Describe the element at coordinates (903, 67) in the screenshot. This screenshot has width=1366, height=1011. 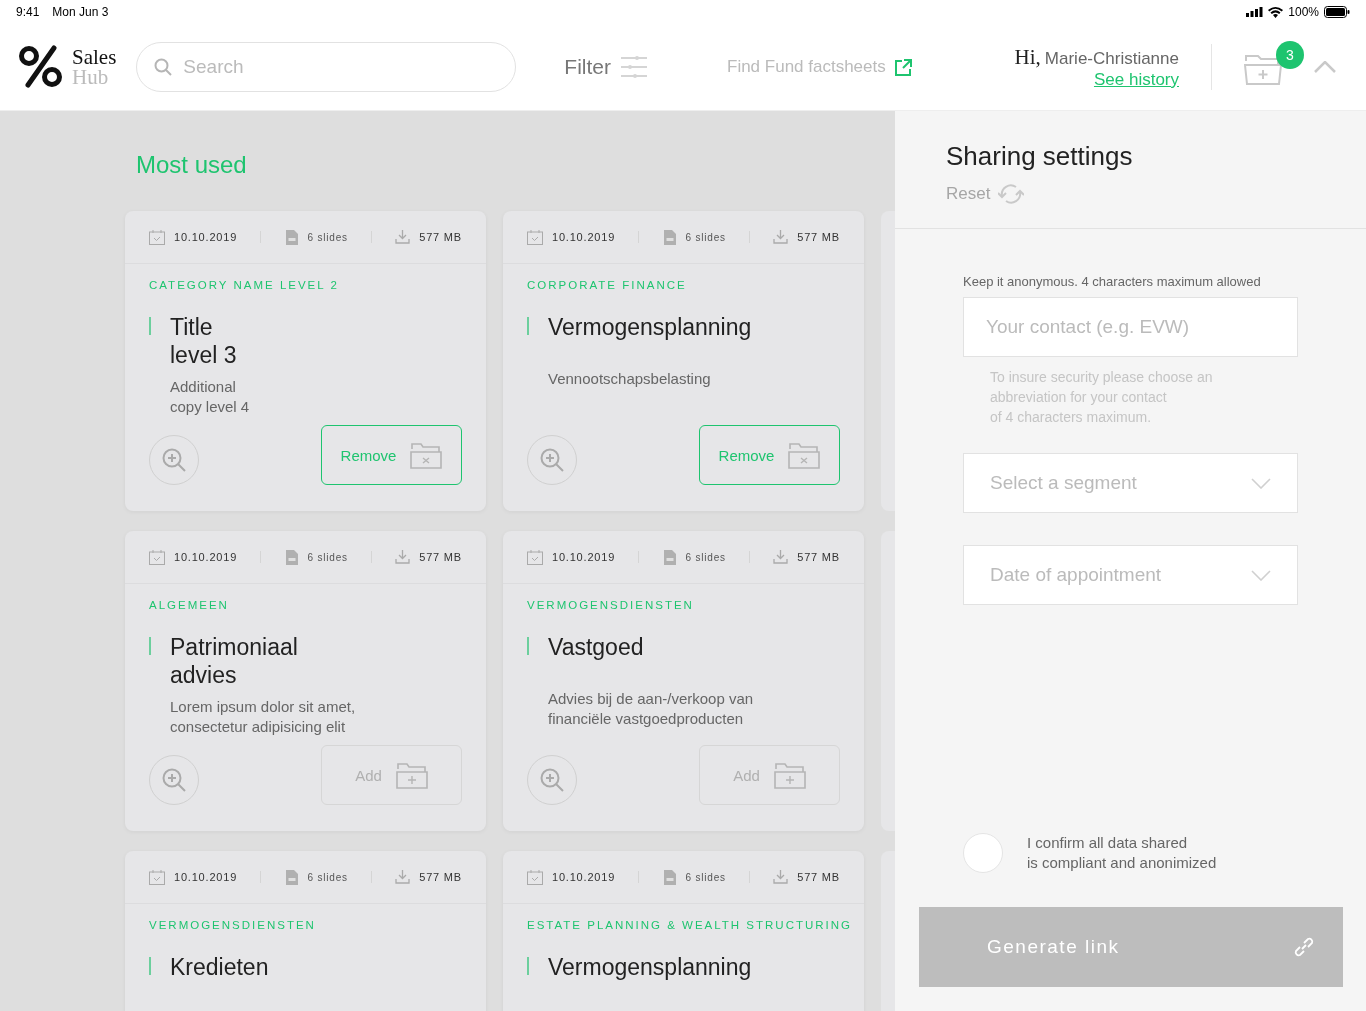
I see `external-link-icon` at that location.